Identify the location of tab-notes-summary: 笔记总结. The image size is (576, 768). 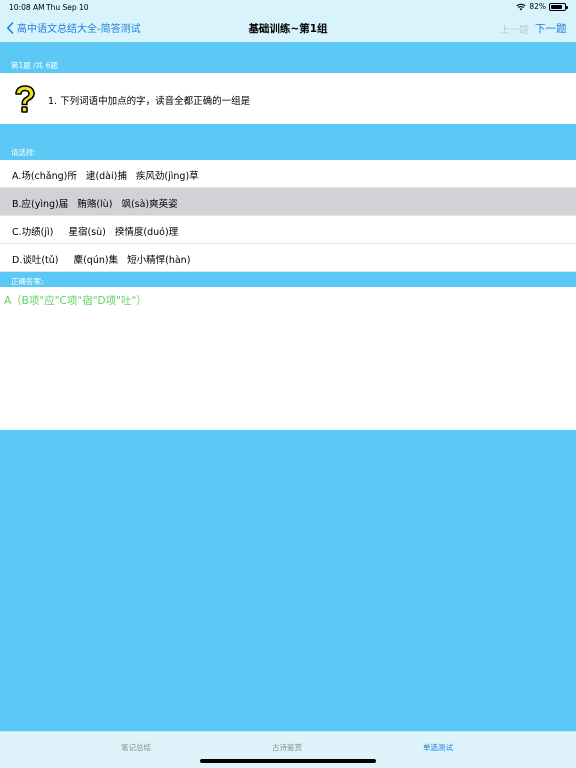
(136, 747).